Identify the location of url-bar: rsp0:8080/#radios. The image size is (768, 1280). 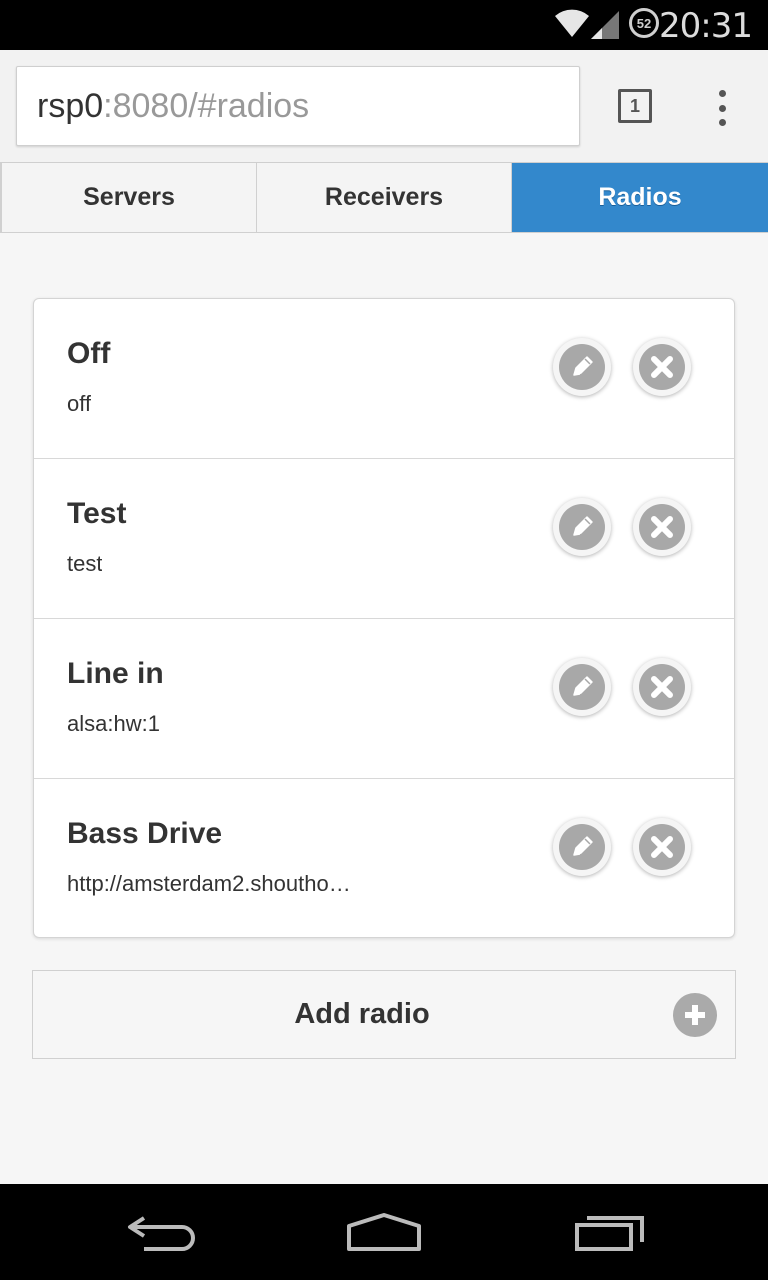
(298, 106).